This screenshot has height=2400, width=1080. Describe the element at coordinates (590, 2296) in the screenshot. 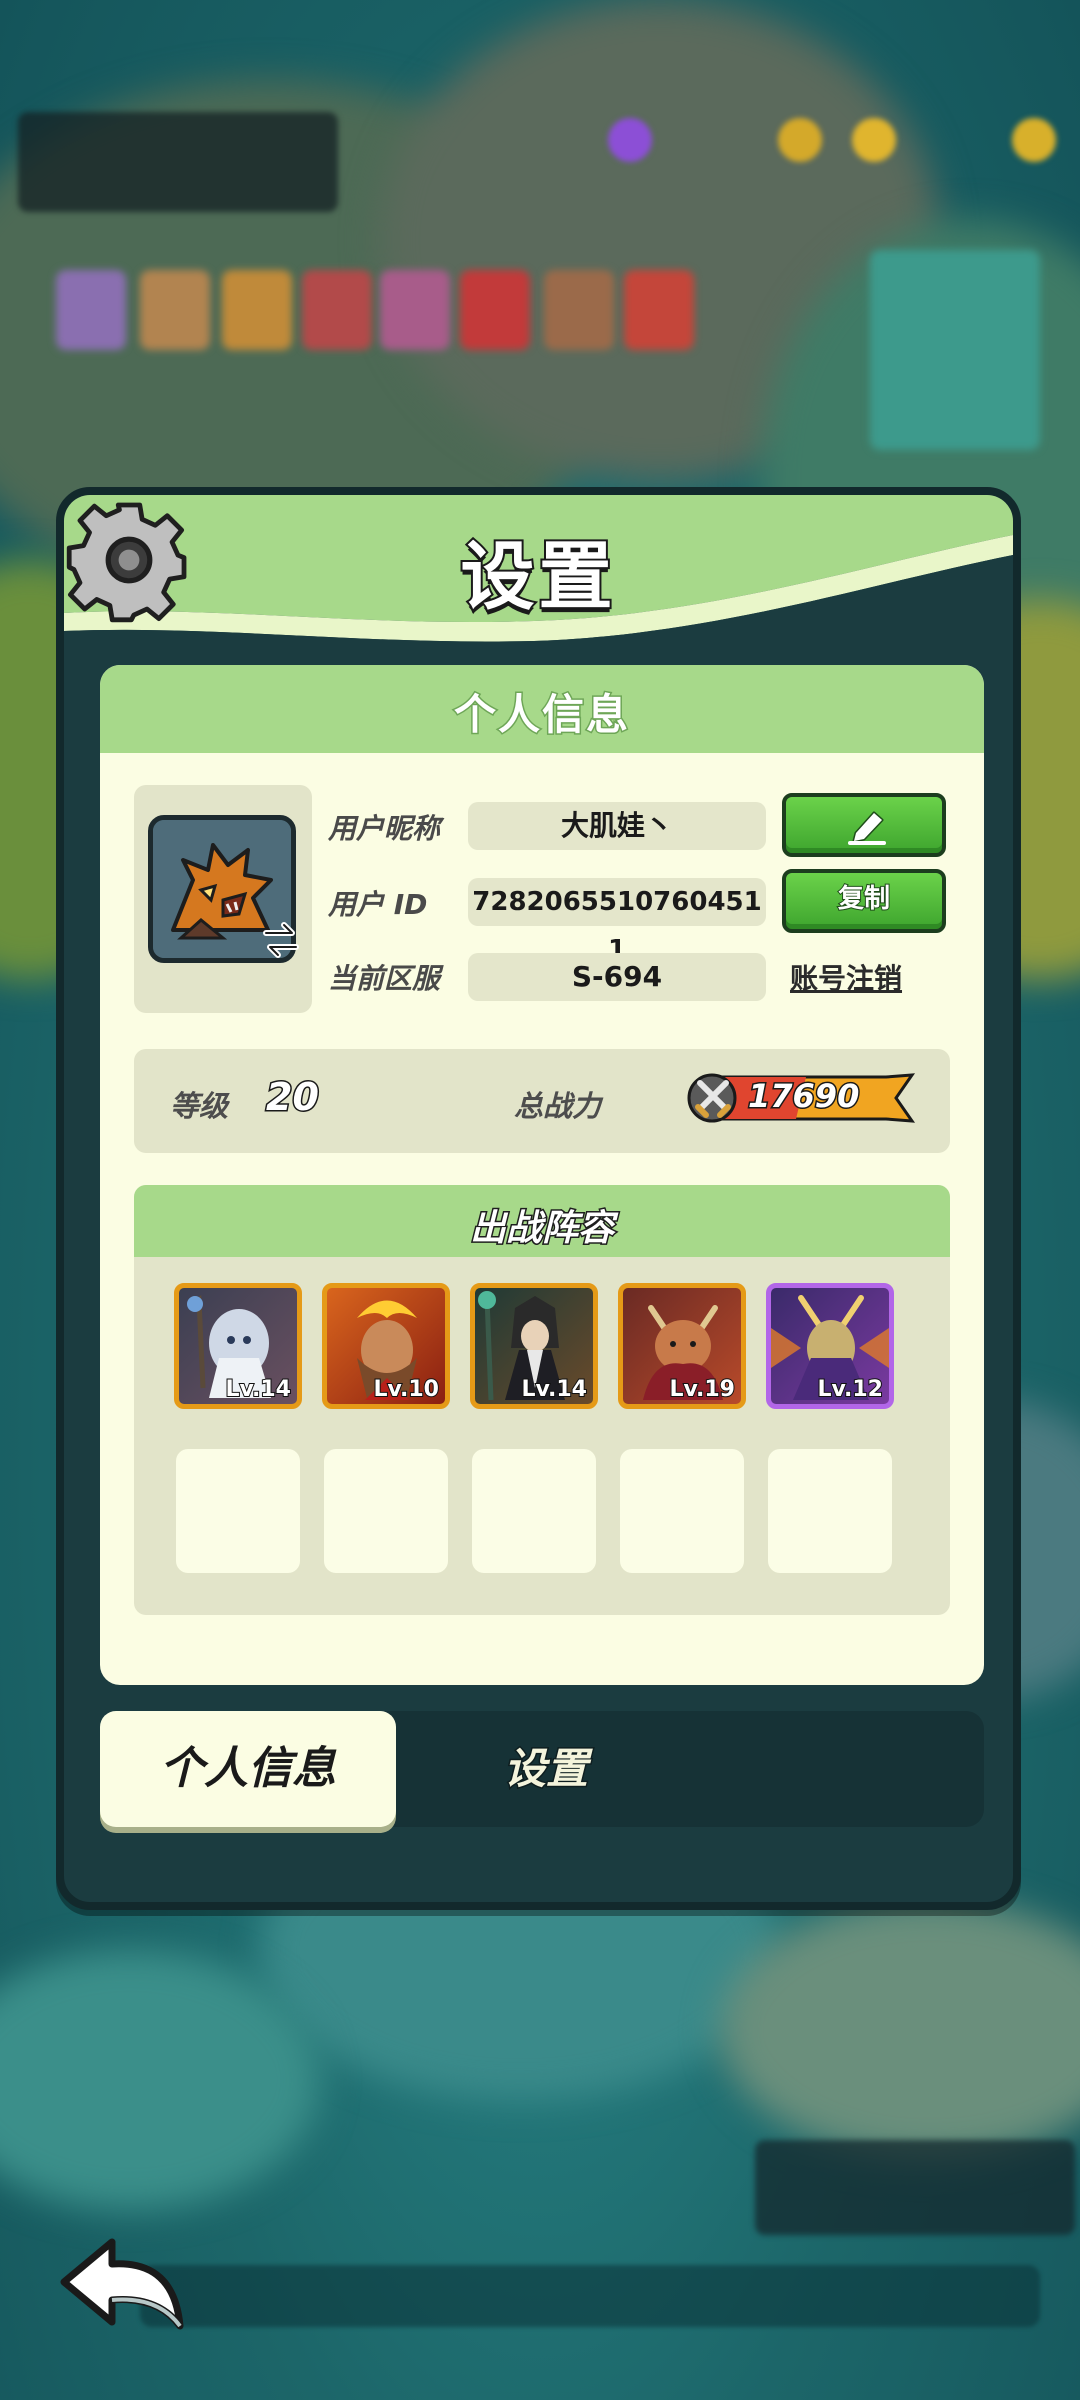

I see `background-chat-bar` at that location.